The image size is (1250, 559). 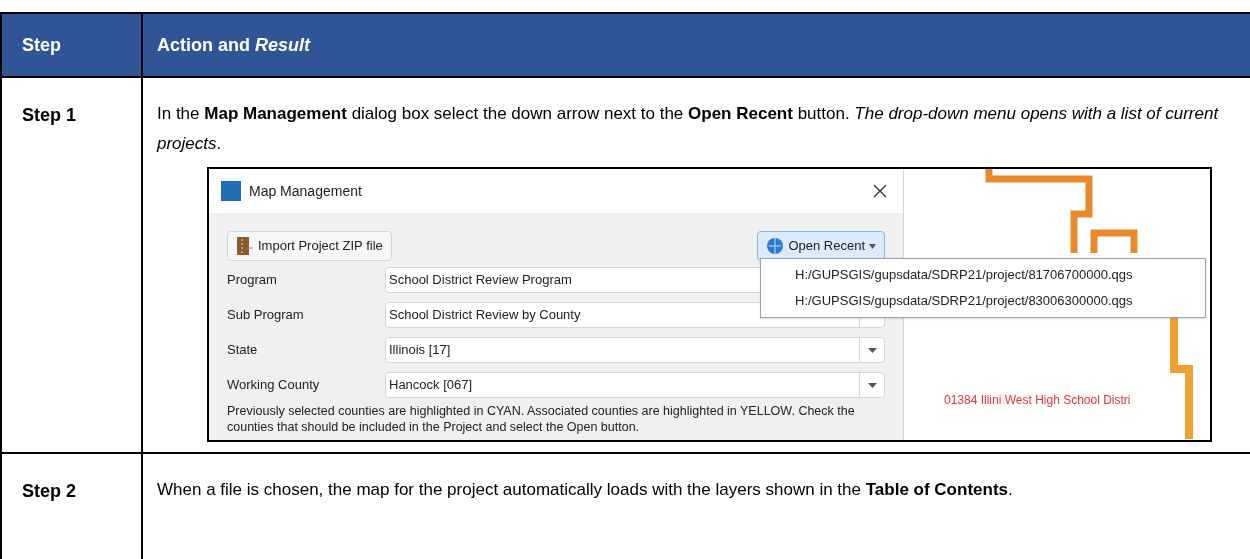 I want to click on district-label: 01384 Illini West High School Distri, so click(x=1037, y=400).